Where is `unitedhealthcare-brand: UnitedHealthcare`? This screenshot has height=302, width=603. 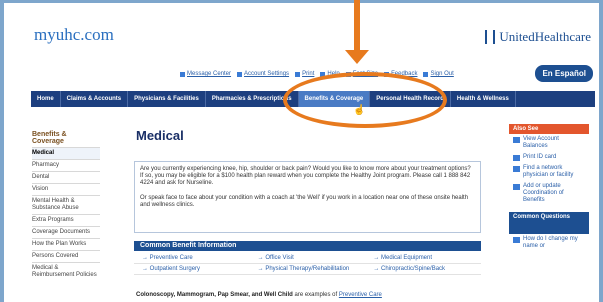 unitedhealthcare-brand: UnitedHealthcare is located at coordinates (538, 37).